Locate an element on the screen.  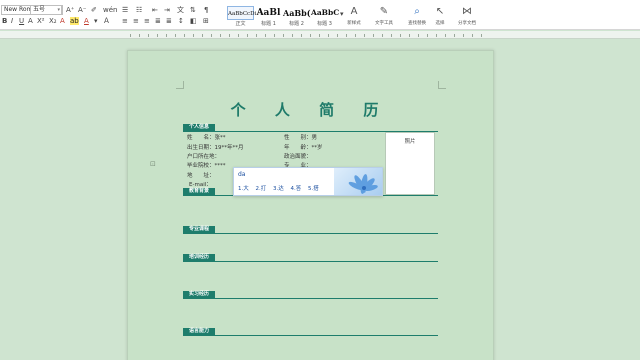
style-label: 标题 3 is located at coordinates (324, 24).